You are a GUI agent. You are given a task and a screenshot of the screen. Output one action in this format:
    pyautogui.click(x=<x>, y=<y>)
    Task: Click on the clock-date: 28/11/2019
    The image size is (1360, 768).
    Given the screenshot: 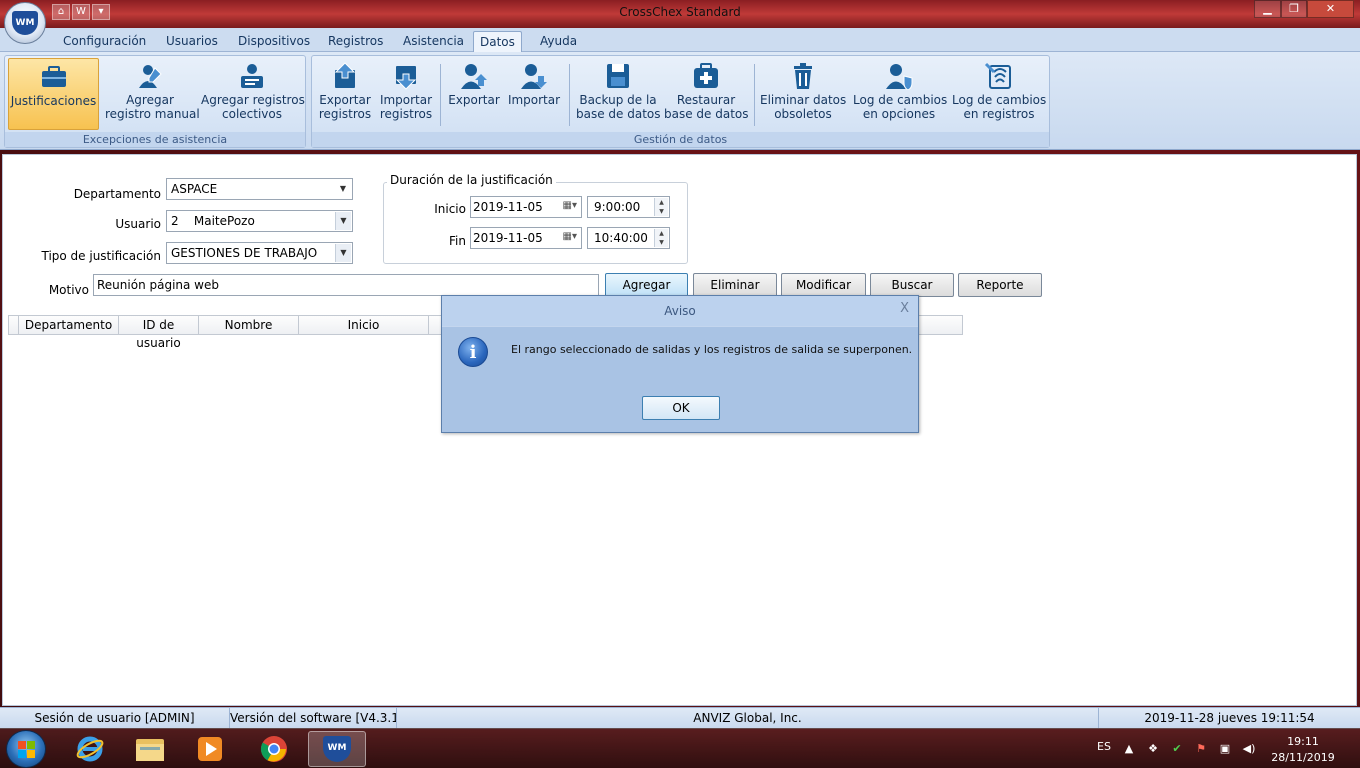 What is the action you would take?
    pyautogui.click(x=1303, y=757)
    